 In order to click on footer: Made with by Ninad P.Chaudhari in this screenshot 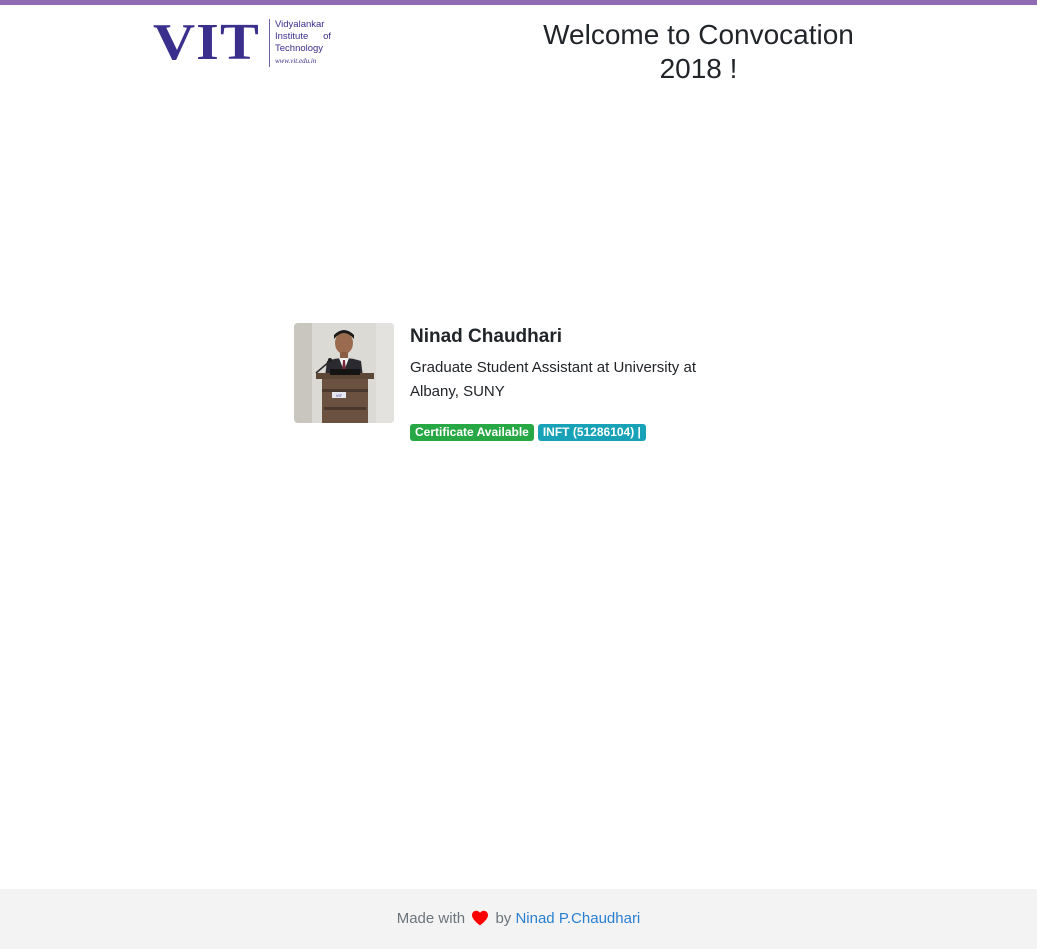, I will do `click(518, 919)`.